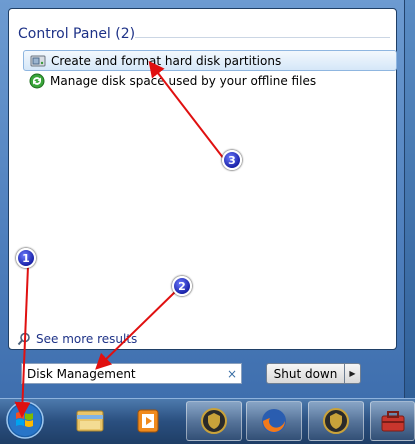 Image resolution: width=415 pixels, height=444 pixels. What do you see at coordinates (232, 374) in the screenshot?
I see `clear-search-icon: ×` at bounding box center [232, 374].